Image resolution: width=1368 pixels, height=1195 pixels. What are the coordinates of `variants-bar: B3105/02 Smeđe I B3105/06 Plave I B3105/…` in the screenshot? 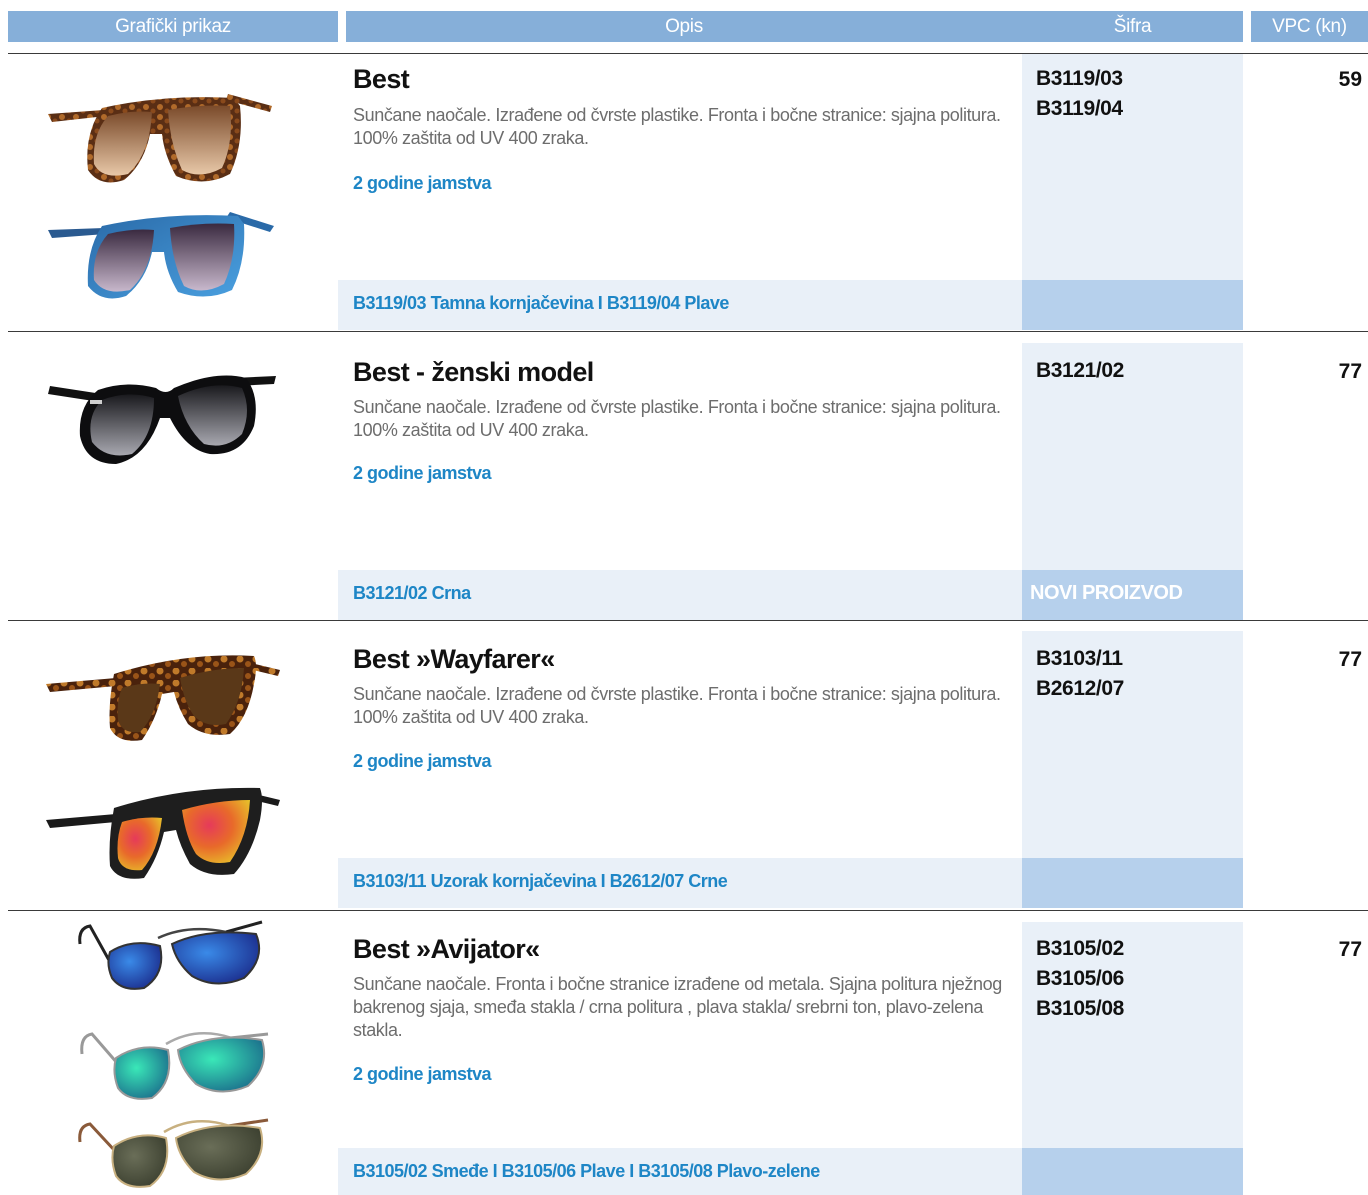 It's located at (680, 1171).